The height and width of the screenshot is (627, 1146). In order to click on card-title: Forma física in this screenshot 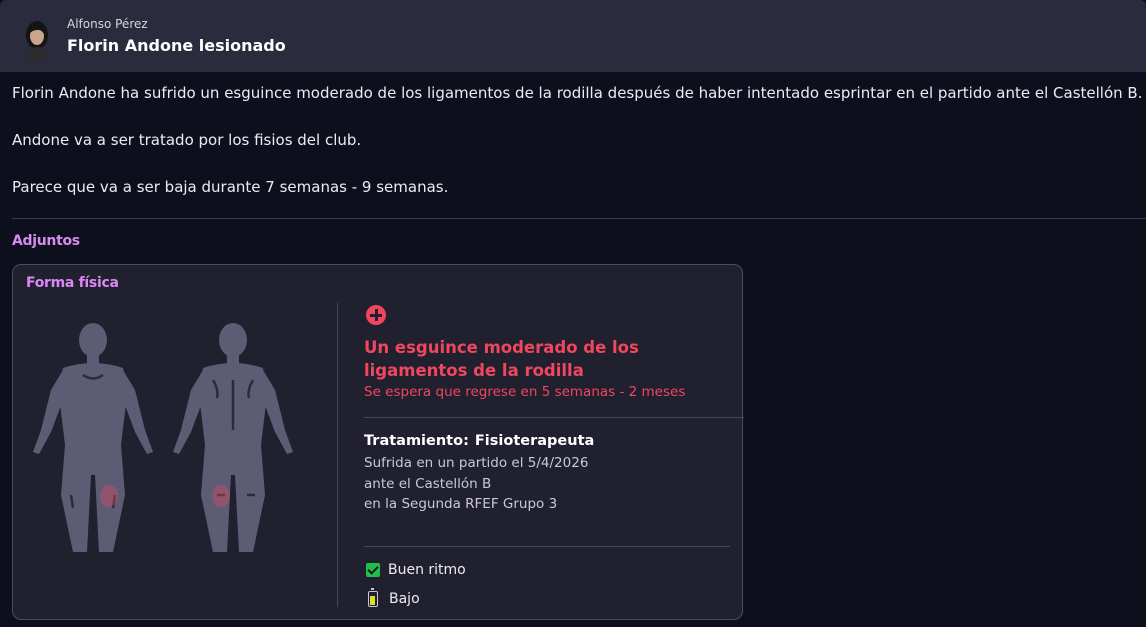, I will do `click(72, 283)`.